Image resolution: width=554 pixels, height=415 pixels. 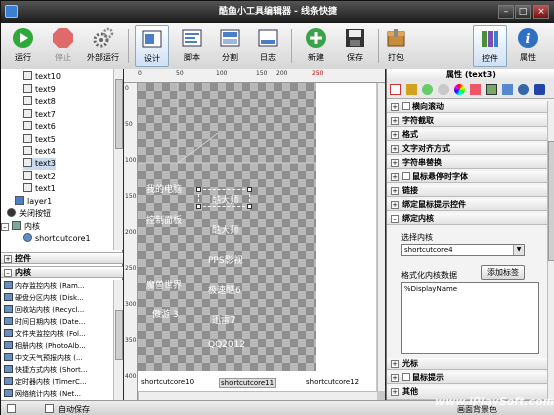 I want to click on cube-icon, so click(x=539, y=89).